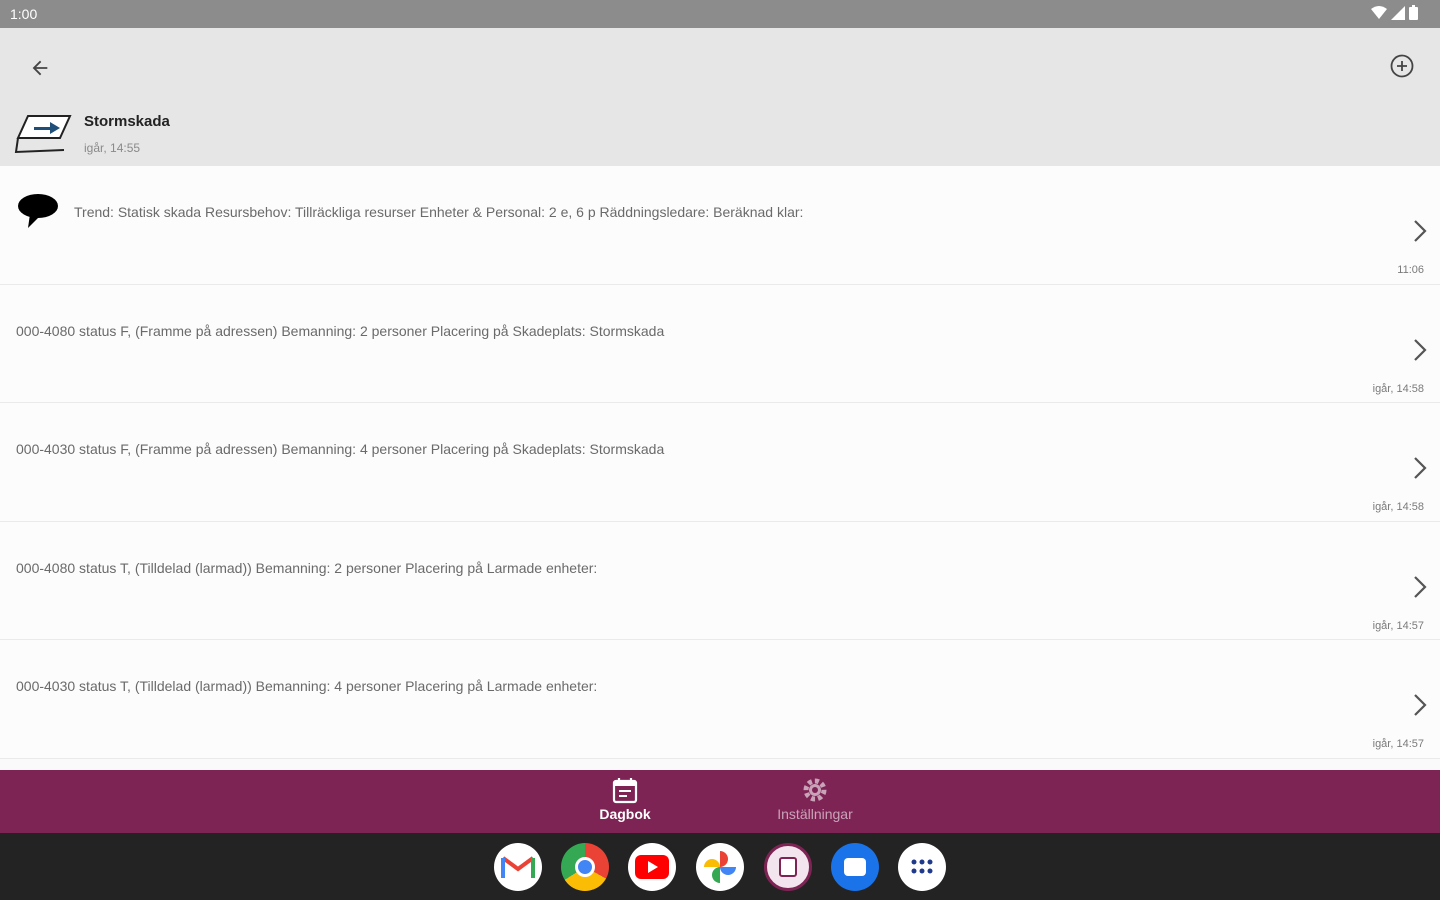 The width and height of the screenshot is (1440, 900). I want to click on incident-time: igår, 14:55, so click(112, 148).